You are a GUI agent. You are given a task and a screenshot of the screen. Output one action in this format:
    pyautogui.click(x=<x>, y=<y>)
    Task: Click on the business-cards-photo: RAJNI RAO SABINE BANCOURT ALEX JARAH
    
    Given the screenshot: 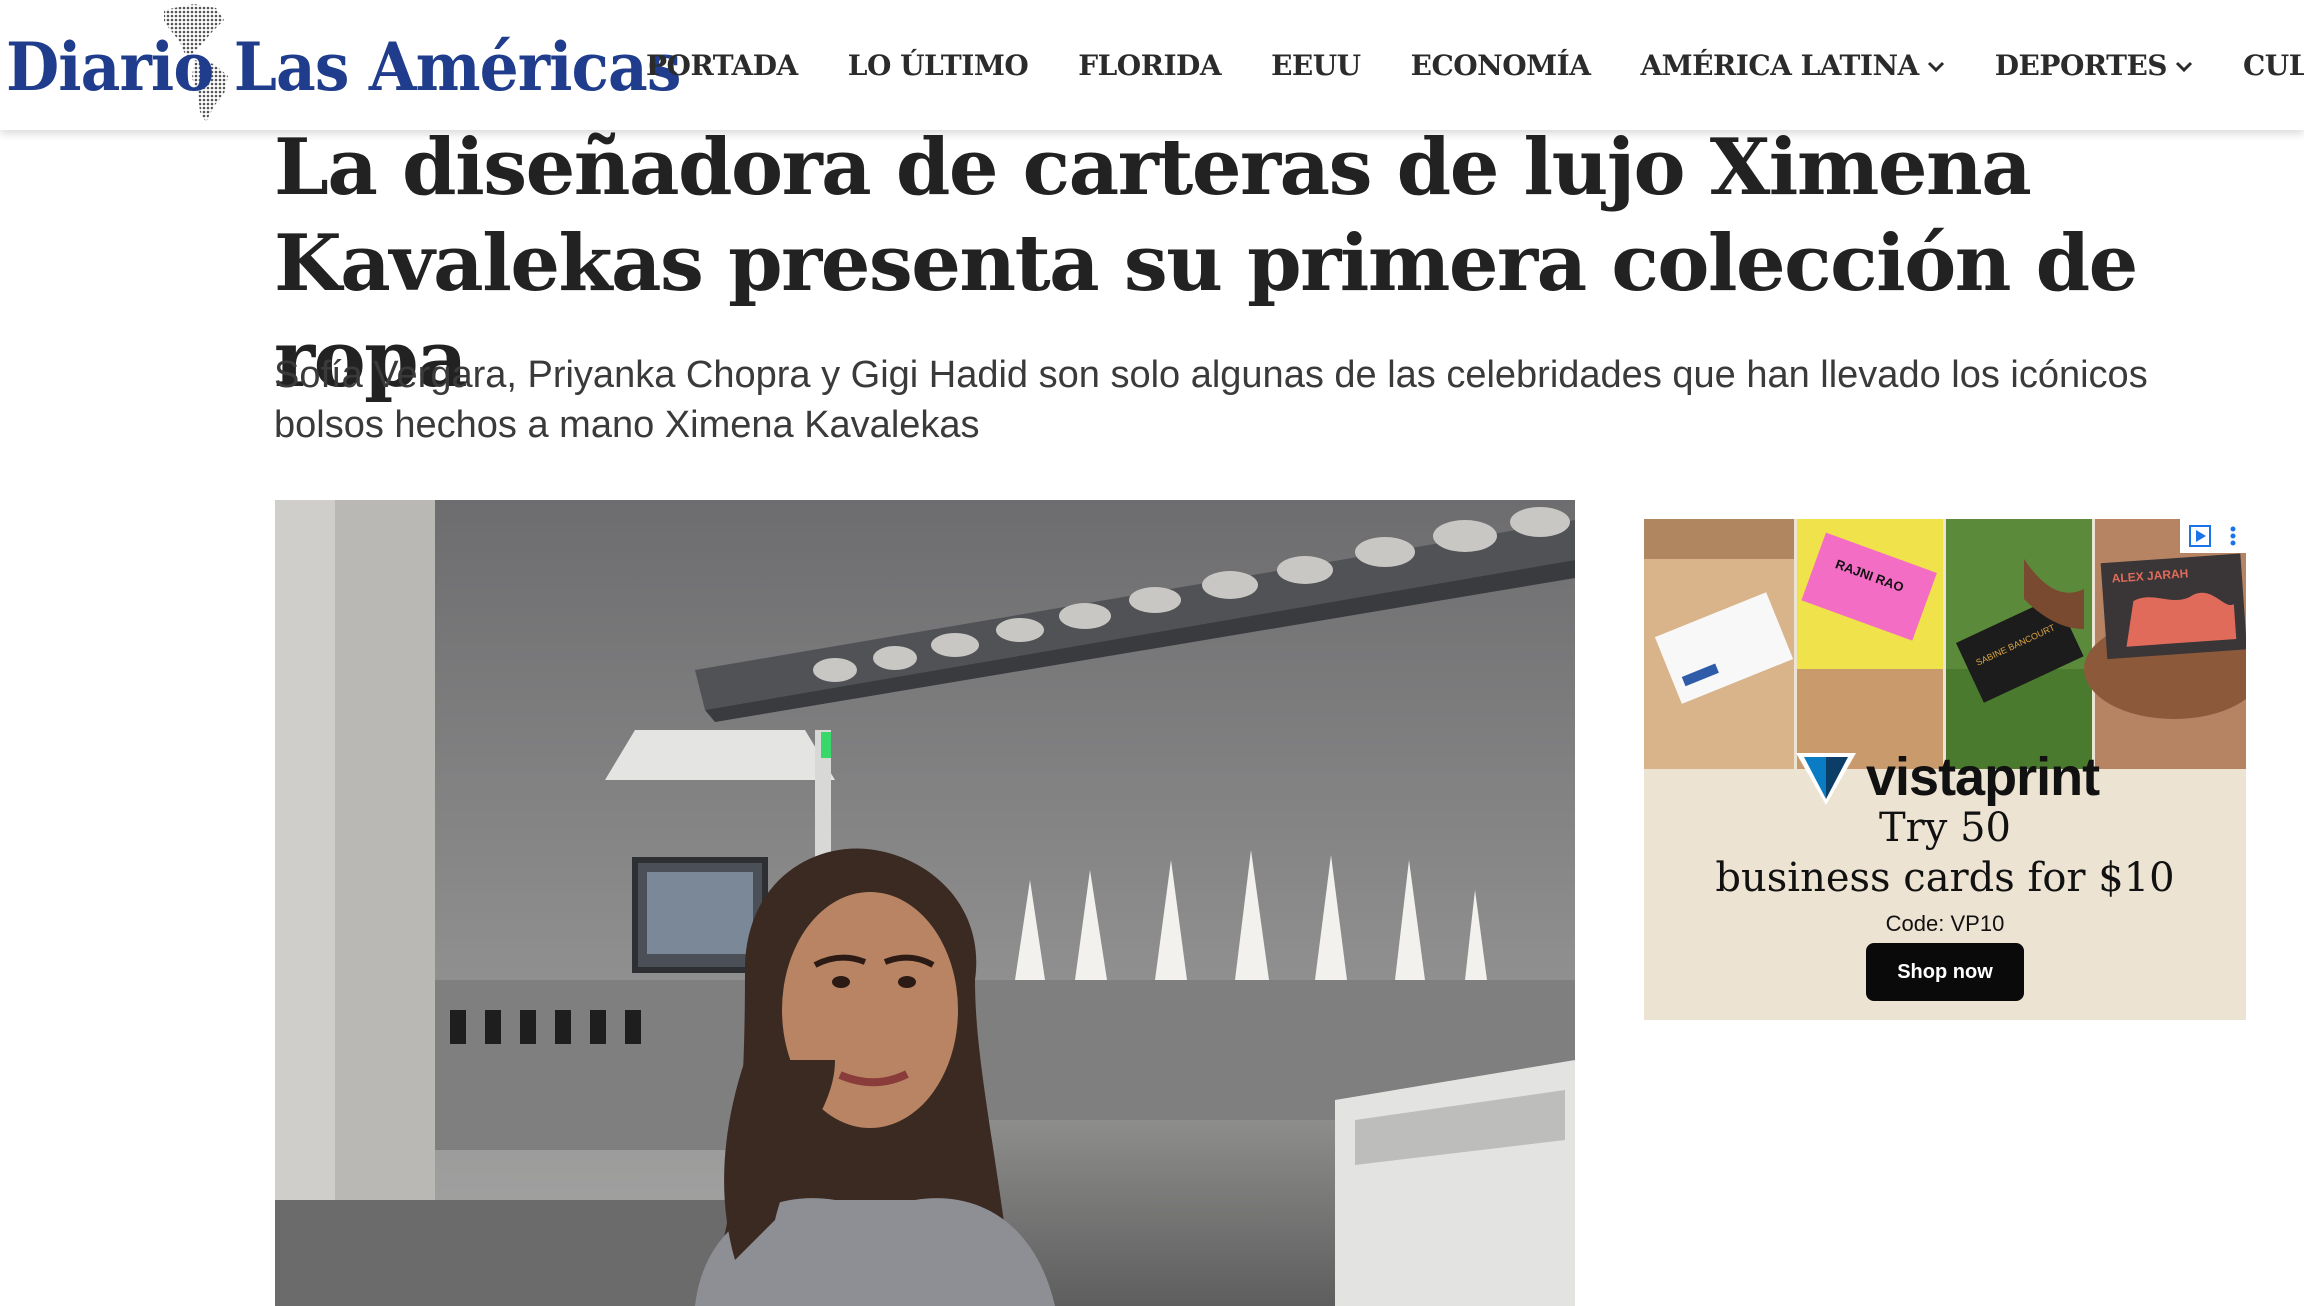 What is the action you would take?
    pyautogui.click(x=1945, y=644)
    